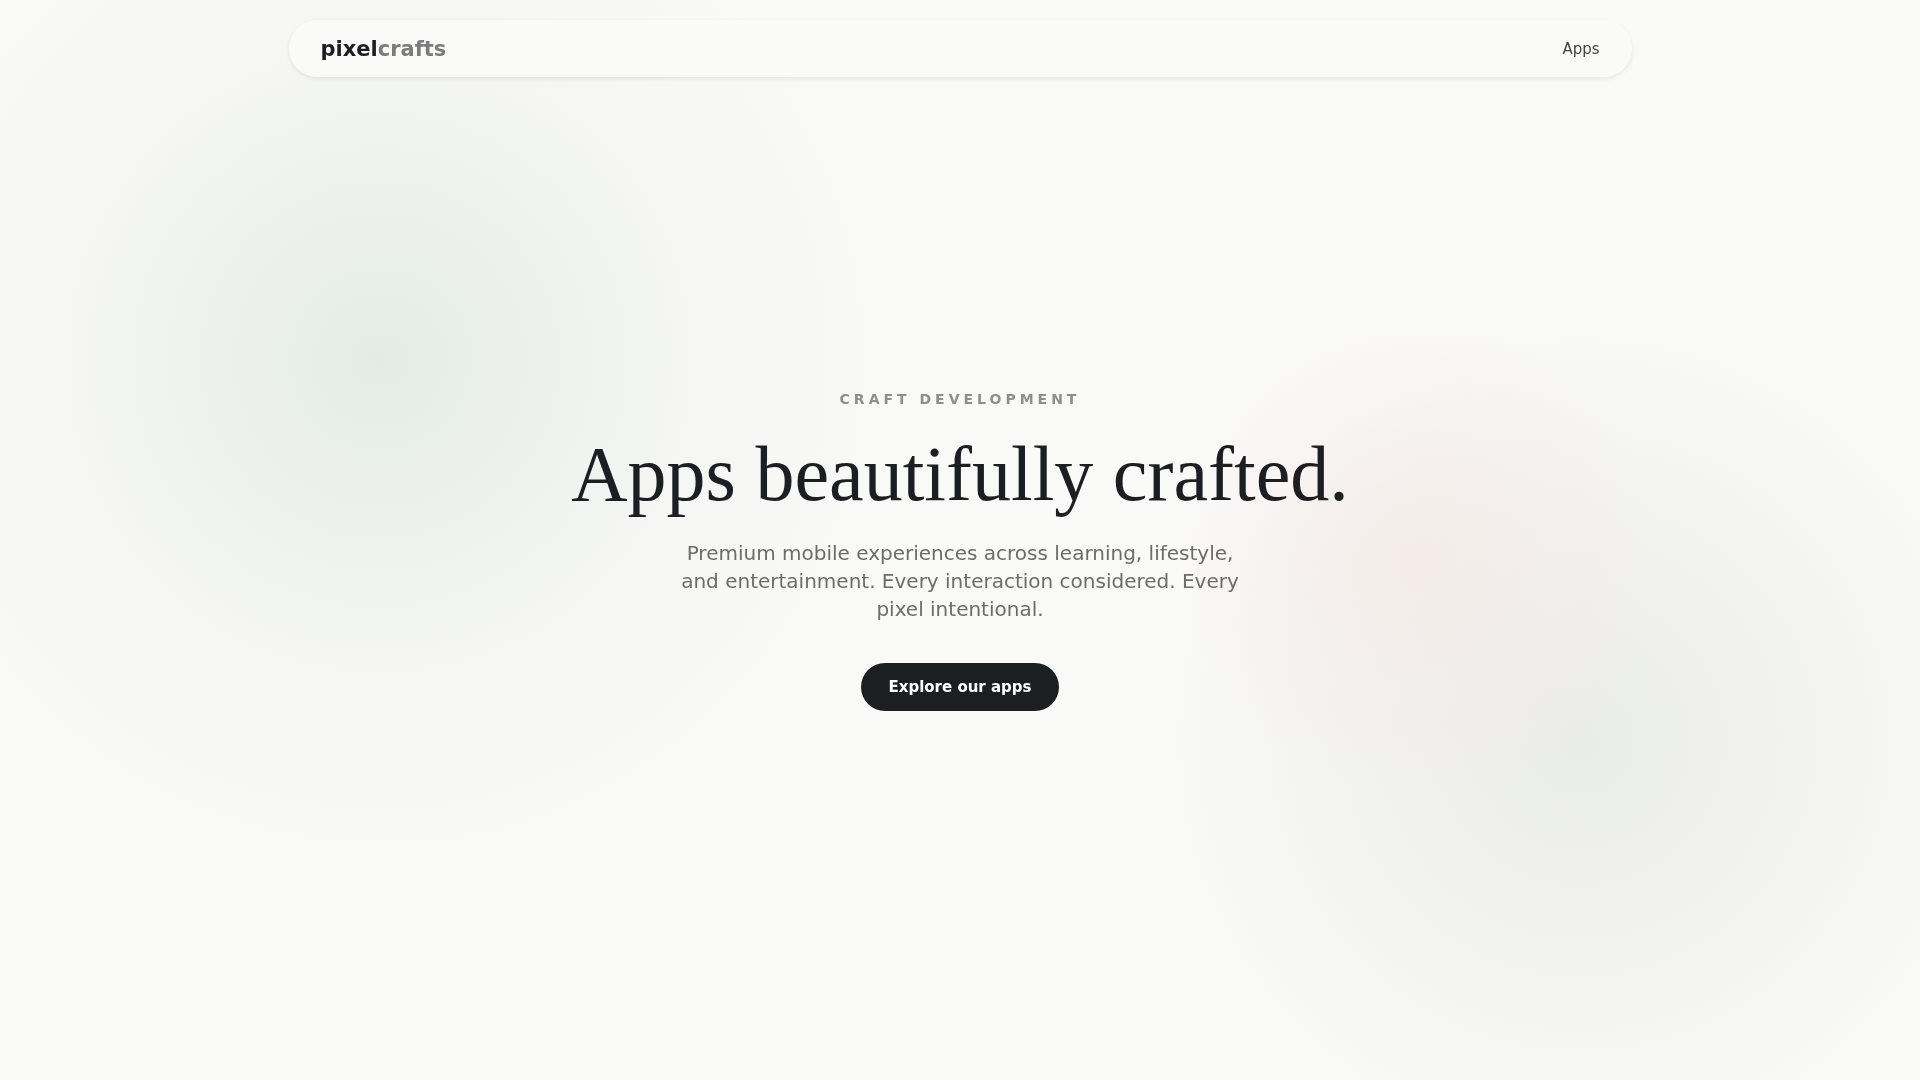  I want to click on nav-link: Apps, so click(1581, 48).